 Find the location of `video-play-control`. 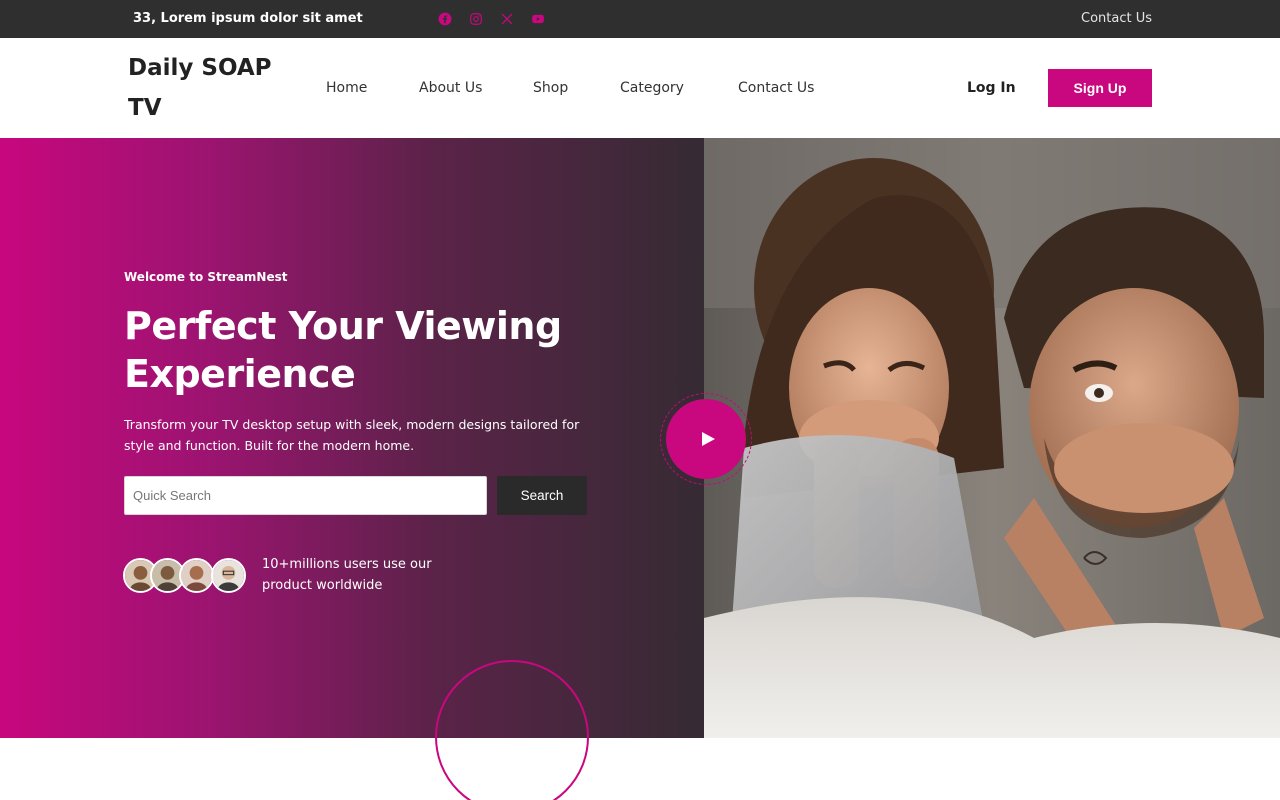

video-play-control is located at coordinates (706, 439).